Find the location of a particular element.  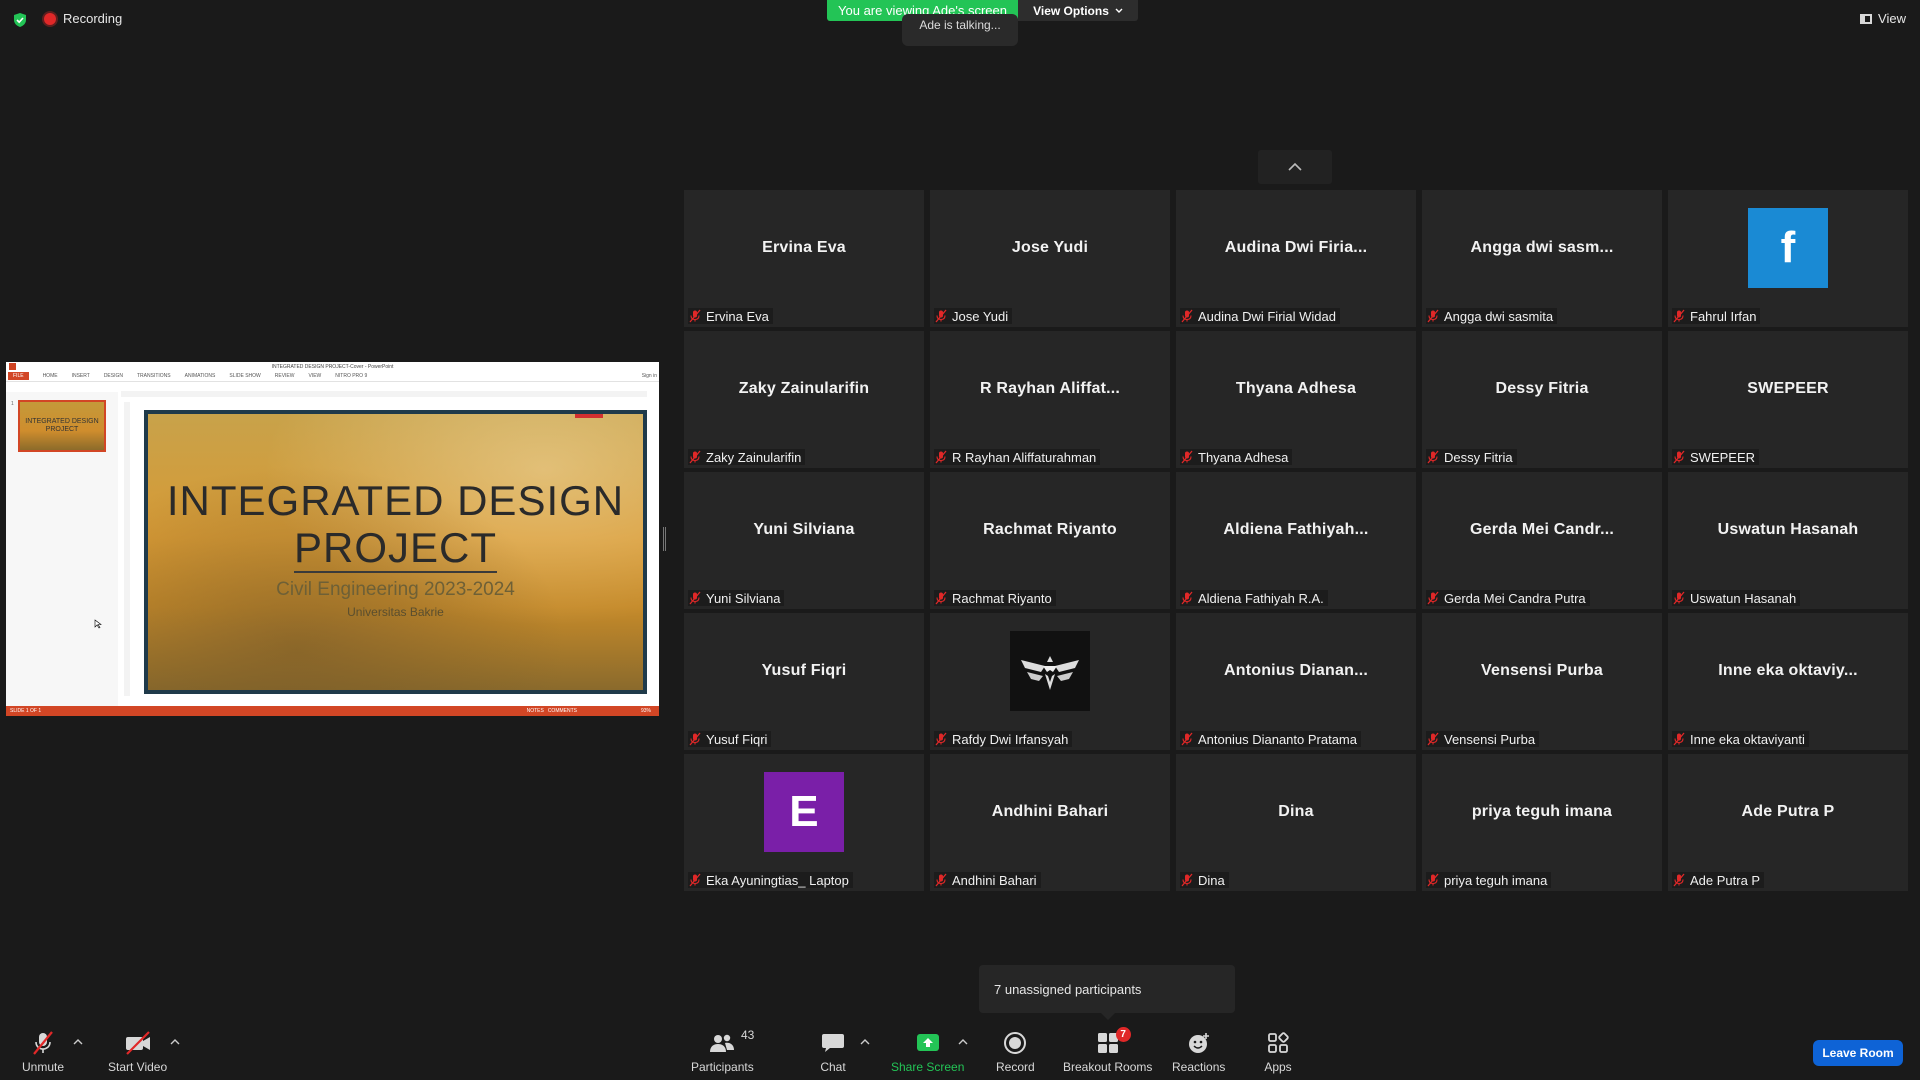

security-shield-icon is located at coordinates (20, 20).